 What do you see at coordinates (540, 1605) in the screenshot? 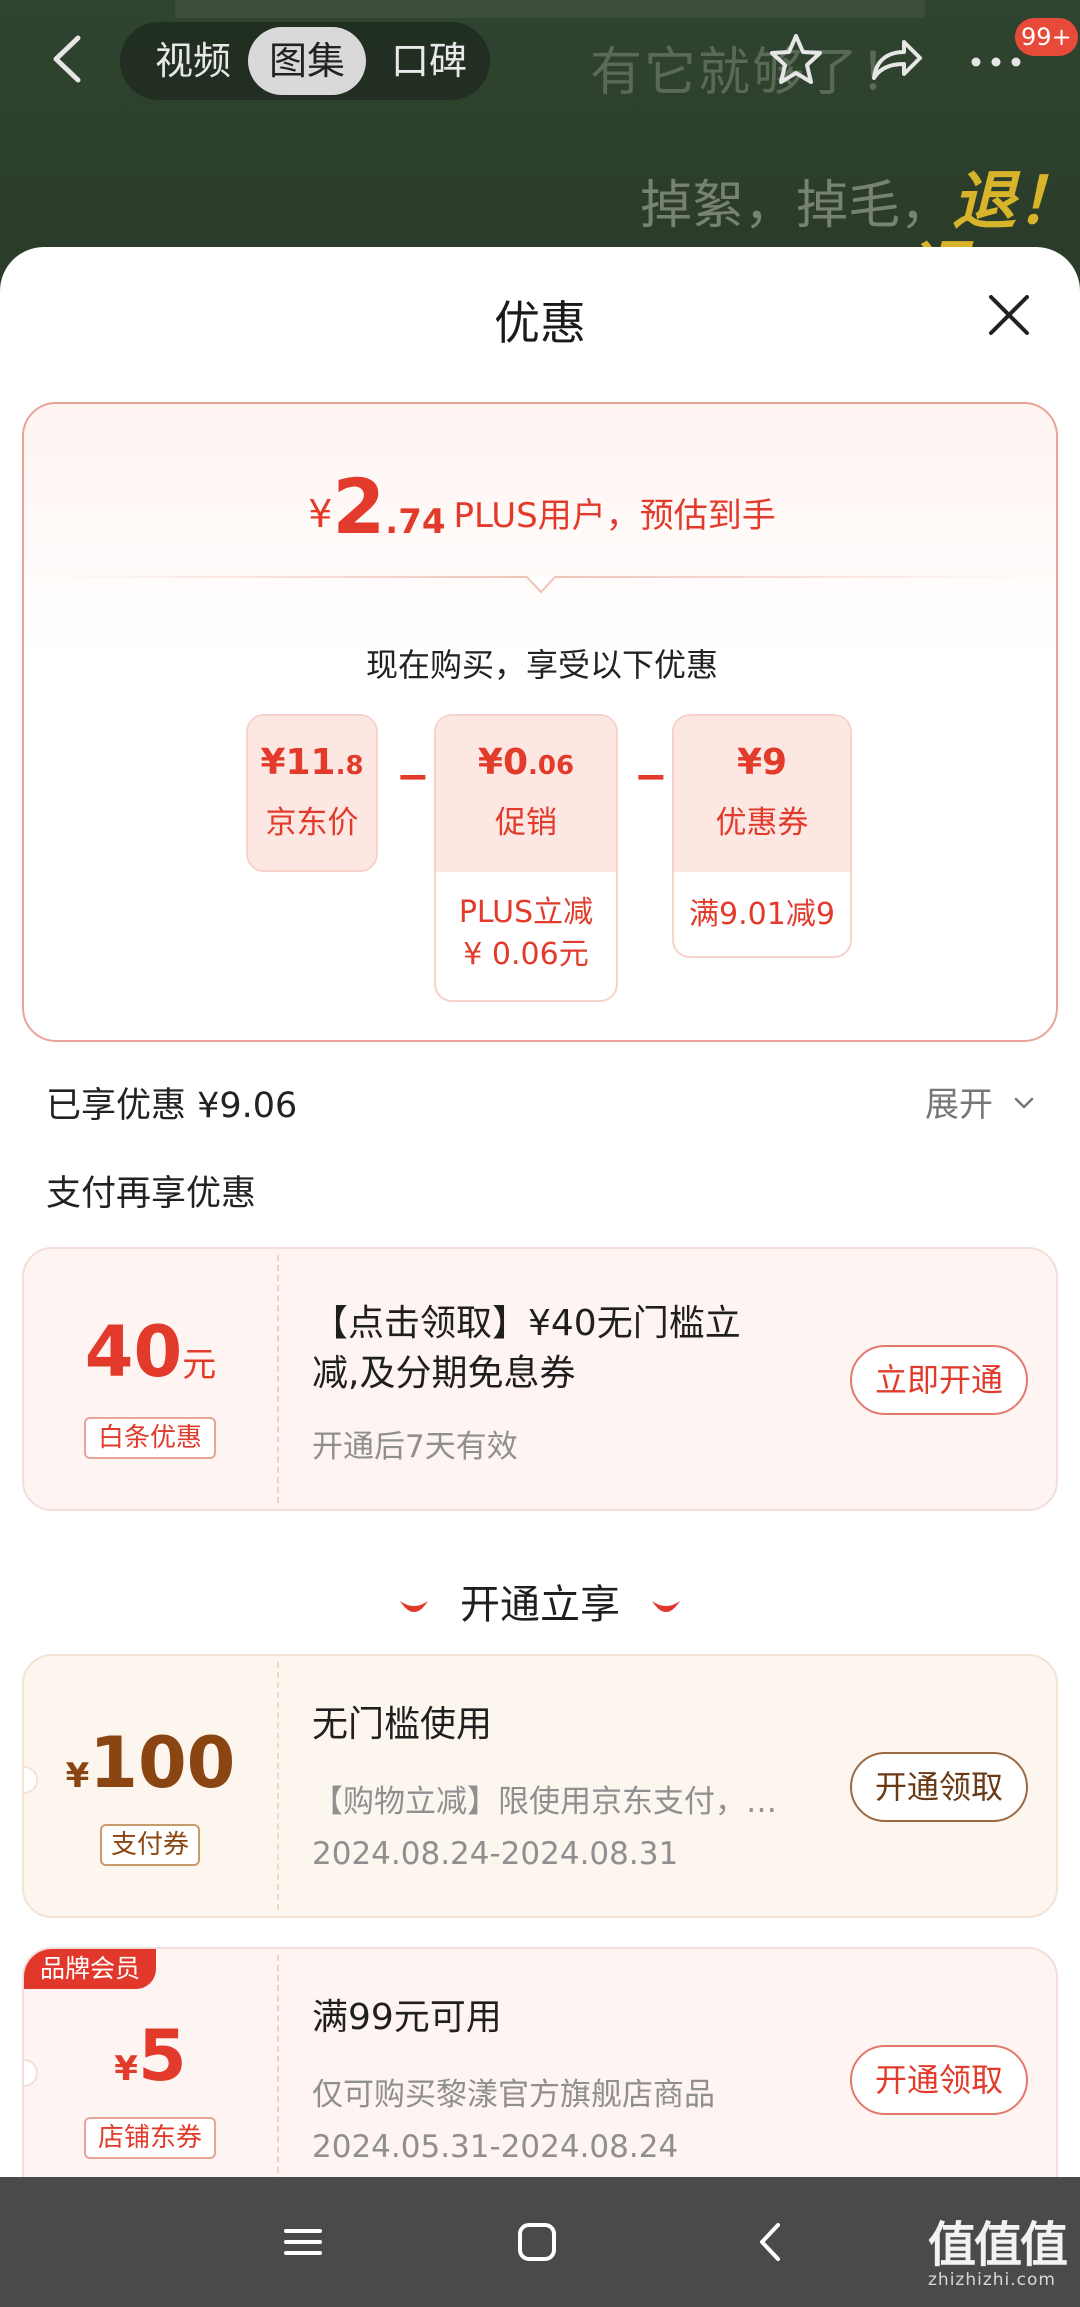
I see `open-benefits-title: 开通立享` at bounding box center [540, 1605].